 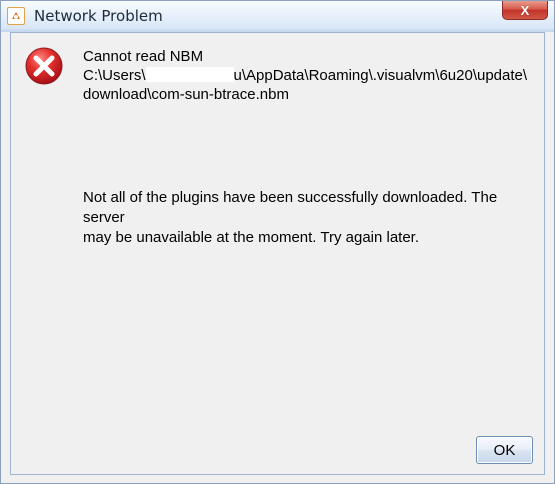 I want to click on error-icon, so click(x=44, y=66).